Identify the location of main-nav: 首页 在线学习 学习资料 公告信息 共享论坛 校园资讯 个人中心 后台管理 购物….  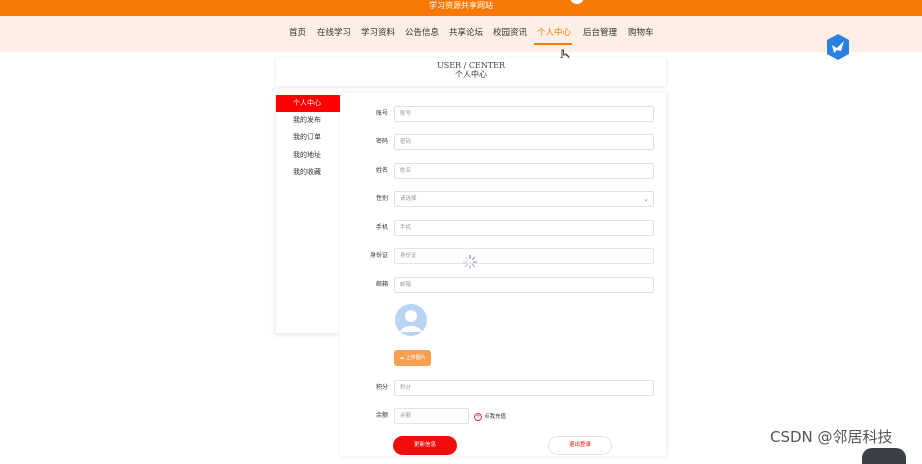
(461, 39).